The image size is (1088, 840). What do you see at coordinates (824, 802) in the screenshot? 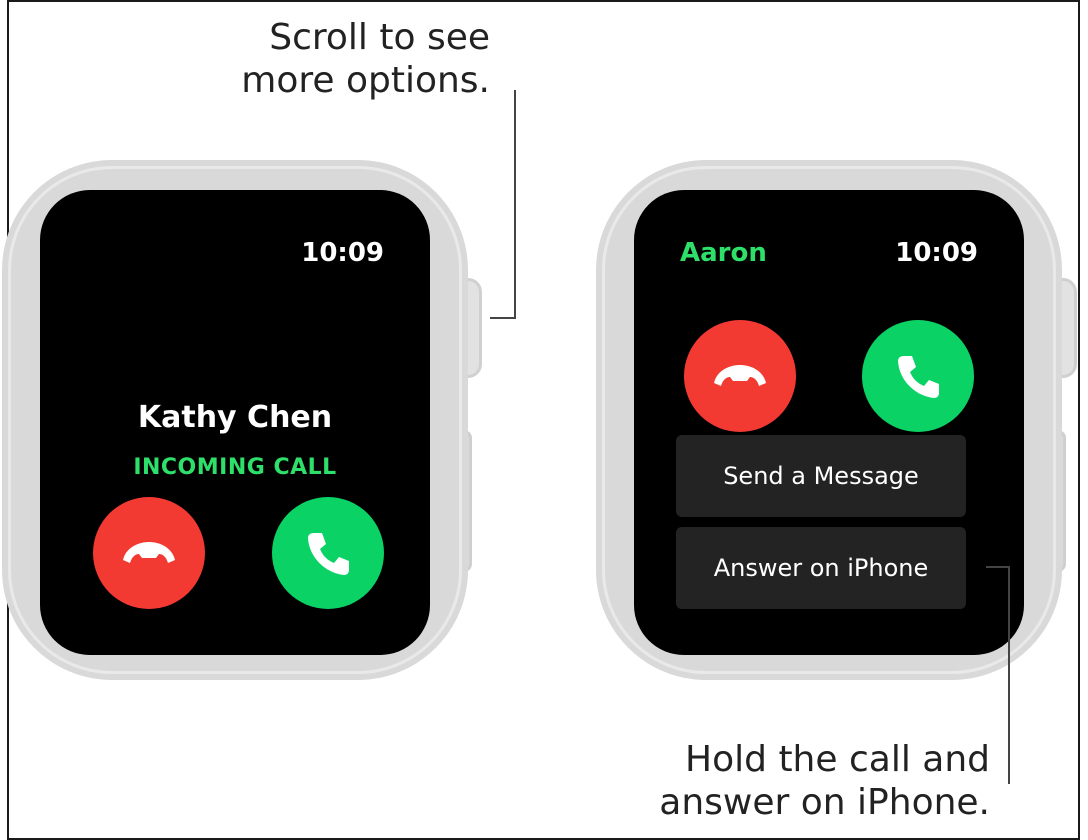
I see `hold-caption-line-2: answer on iPhone.` at bounding box center [824, 802].